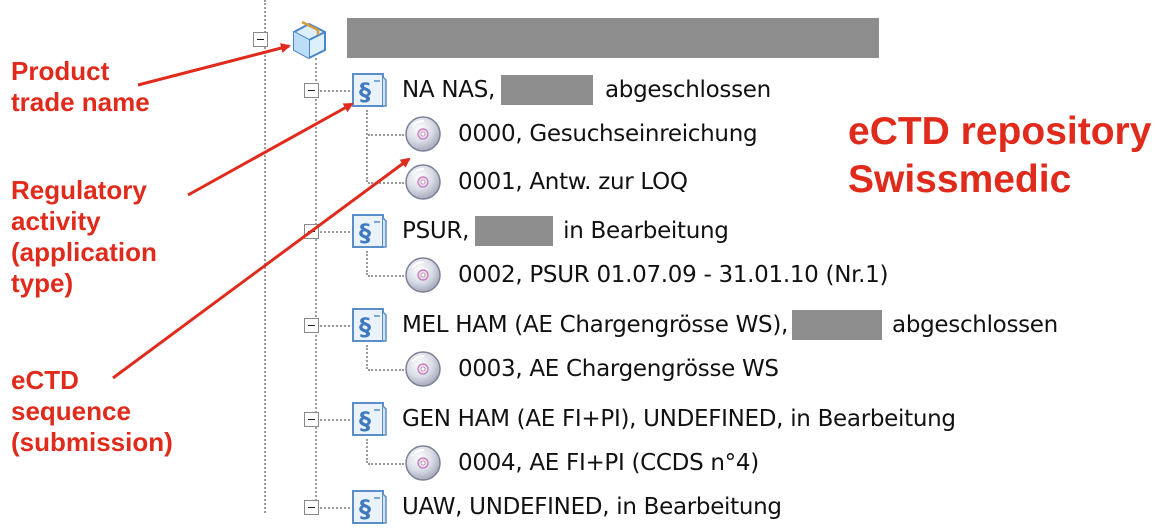  I want to click on arrow-regulatory-activity, so click(270, 149).